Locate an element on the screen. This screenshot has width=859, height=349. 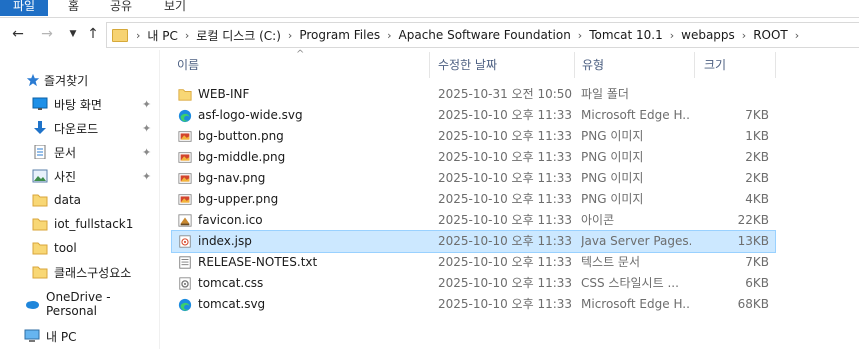
file-size: 68KB is located at coordinates (753, 304).